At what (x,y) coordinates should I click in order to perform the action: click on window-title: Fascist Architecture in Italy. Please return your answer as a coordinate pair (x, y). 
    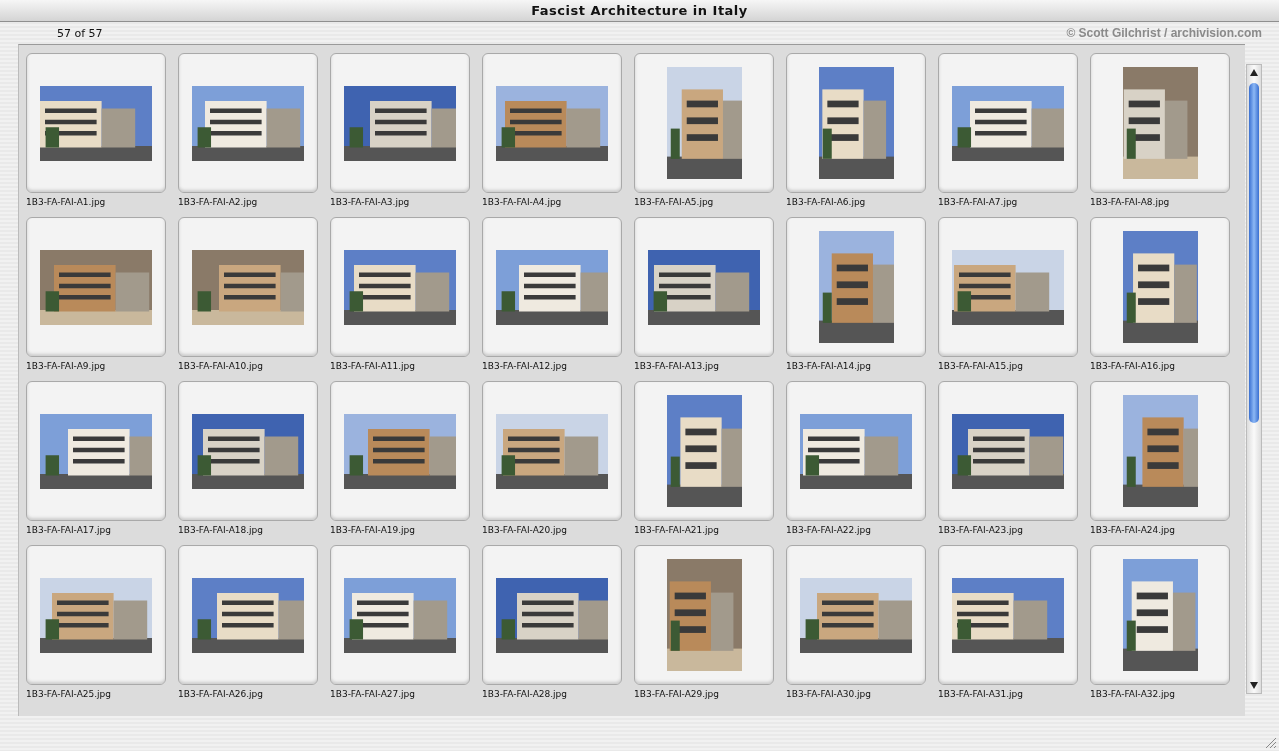
    Looking at the image, I should click on (639, 10).